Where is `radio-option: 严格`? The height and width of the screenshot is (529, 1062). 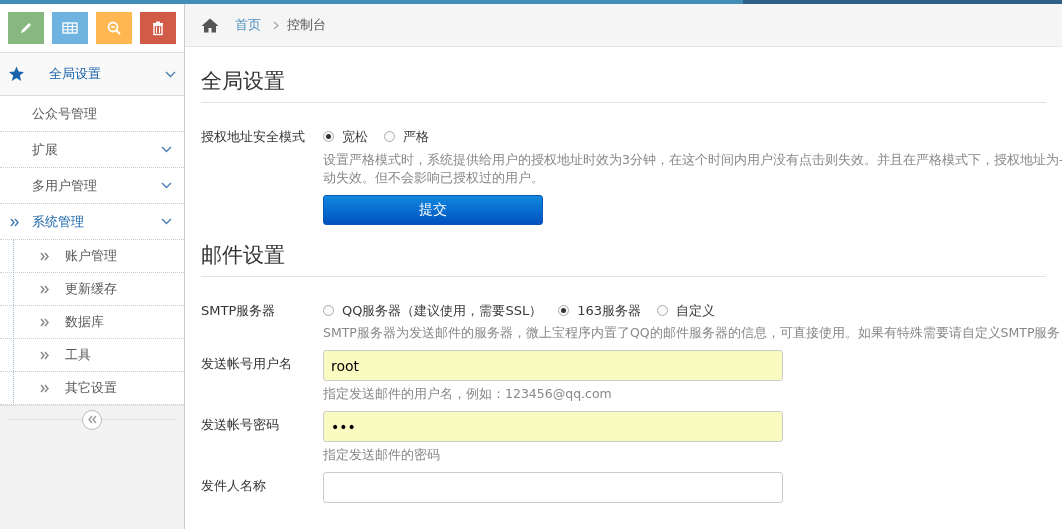 radio-option: 严格 is located at coordinates (406, 137).